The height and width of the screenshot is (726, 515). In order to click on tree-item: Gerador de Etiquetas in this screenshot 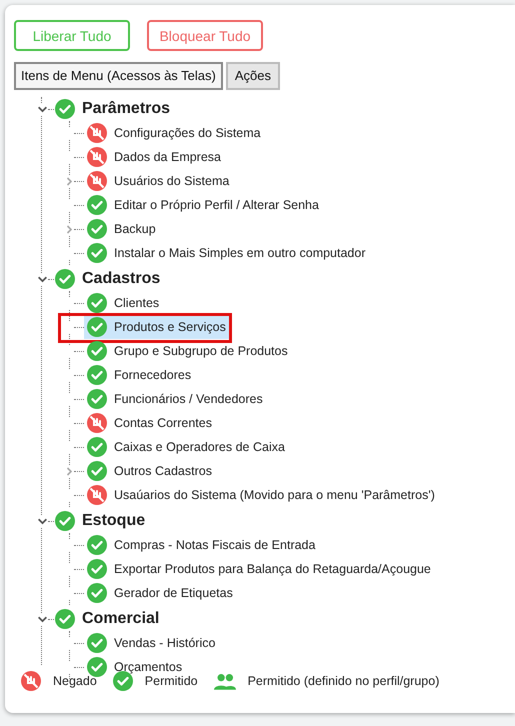, I will do `click(160, 593)`.